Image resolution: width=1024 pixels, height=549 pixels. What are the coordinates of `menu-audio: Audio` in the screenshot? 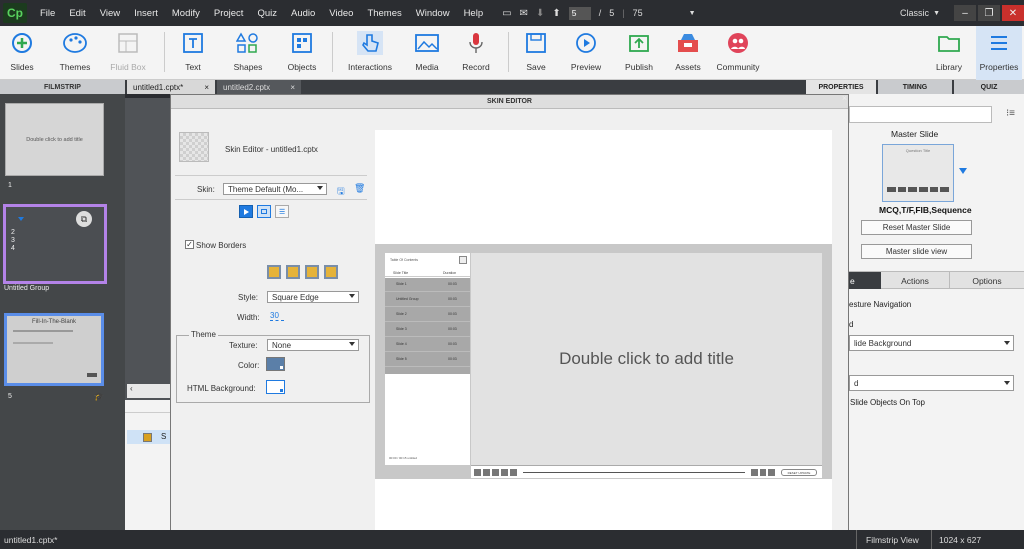 It's located at (303, 13).